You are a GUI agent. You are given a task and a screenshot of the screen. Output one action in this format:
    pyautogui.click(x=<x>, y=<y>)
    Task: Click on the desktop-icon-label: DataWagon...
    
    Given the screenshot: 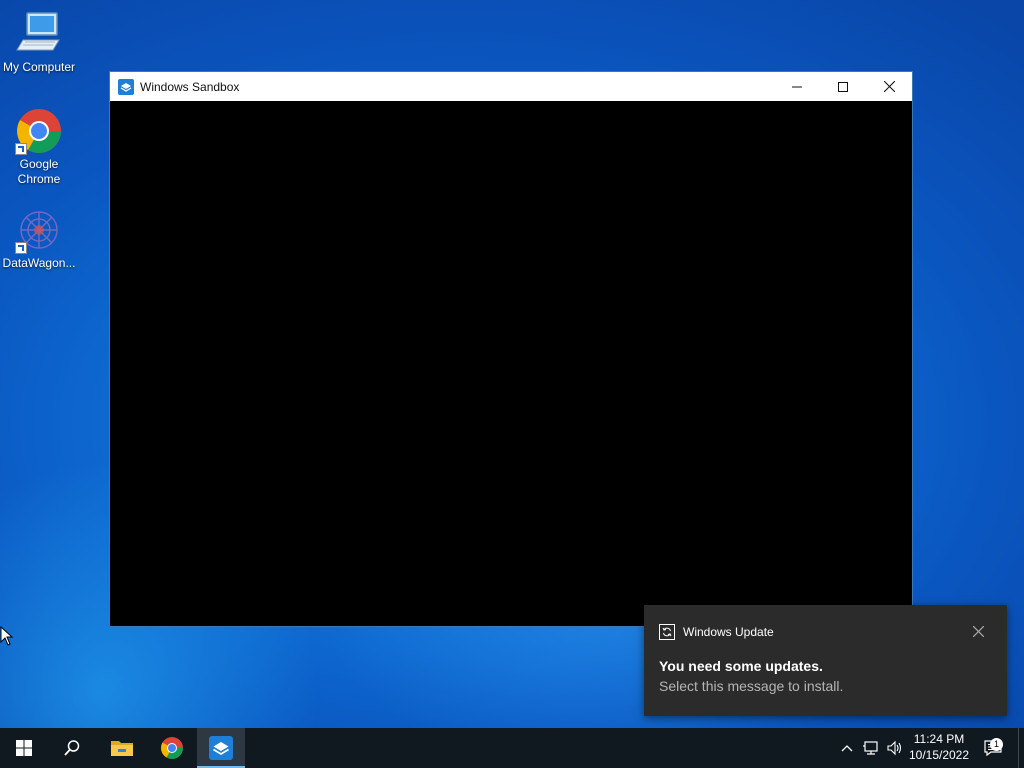 What is the action you would take?
    pyautogui.click(x=39, y=263)
    